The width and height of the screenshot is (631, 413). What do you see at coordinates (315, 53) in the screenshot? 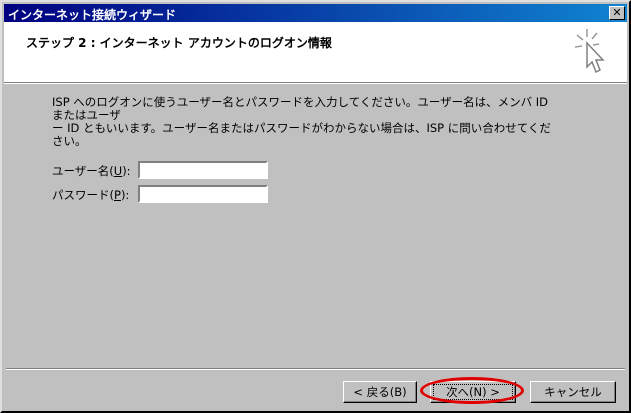
I see `header-panel: ステップ 2 : インターネット アカウントのログオン情報` at bounding box center [315, 53].